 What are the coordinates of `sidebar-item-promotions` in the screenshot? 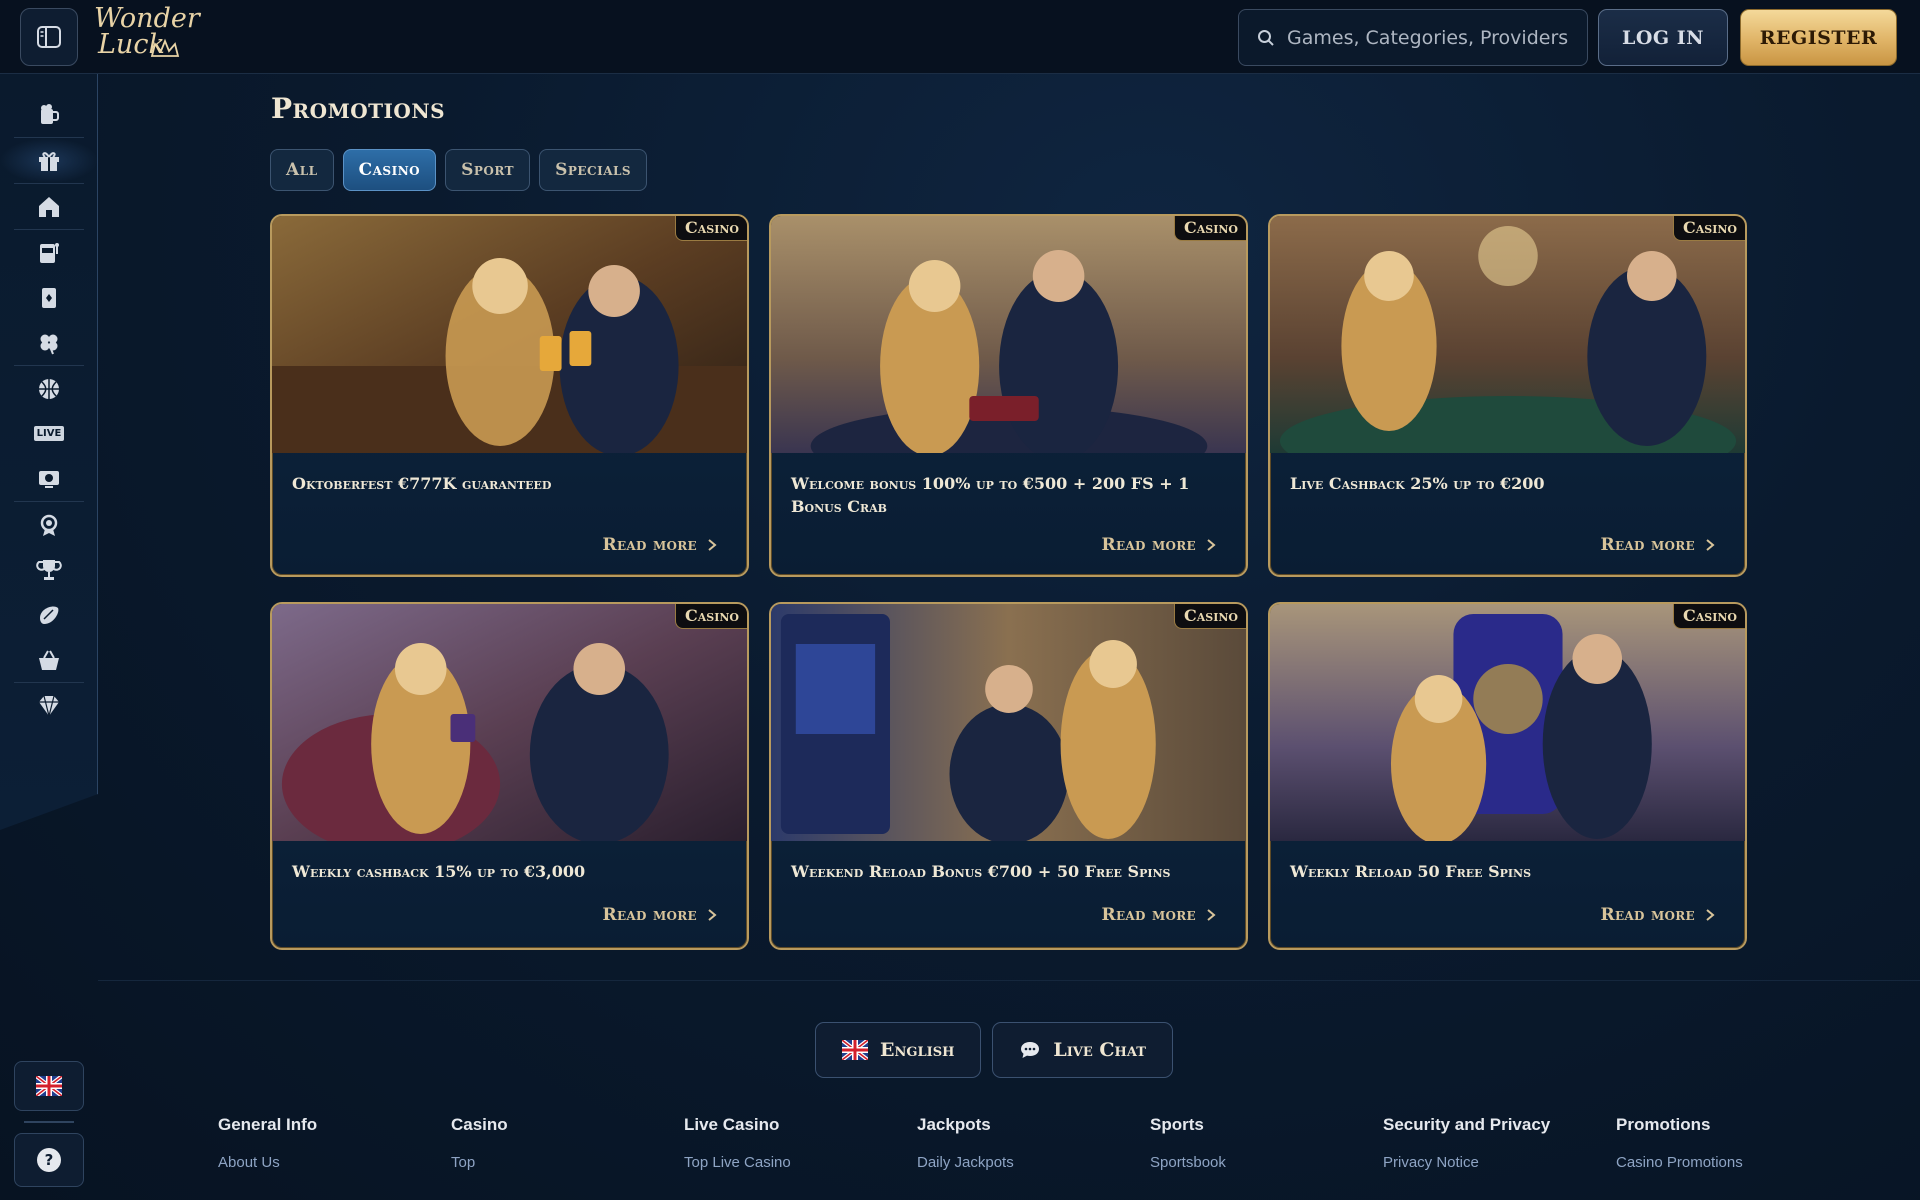 It's located at (49, 160).